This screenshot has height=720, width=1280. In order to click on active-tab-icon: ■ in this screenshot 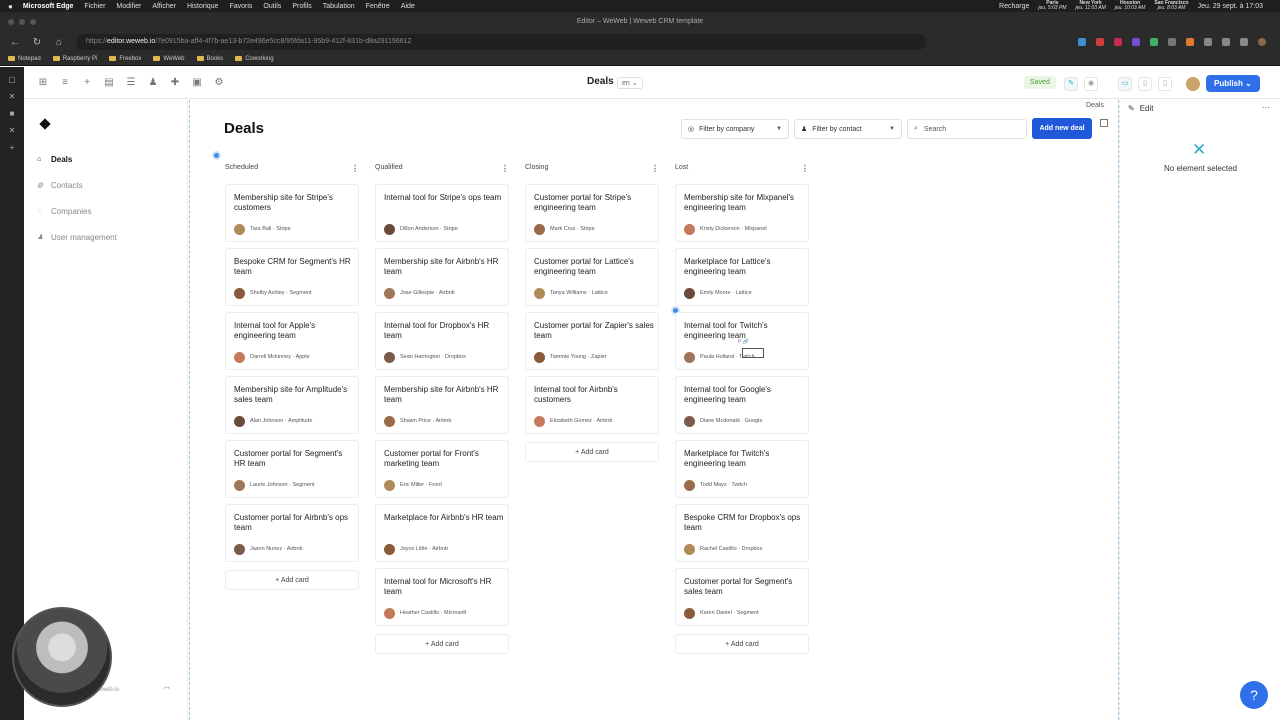, I will do `click(12, 113)`.